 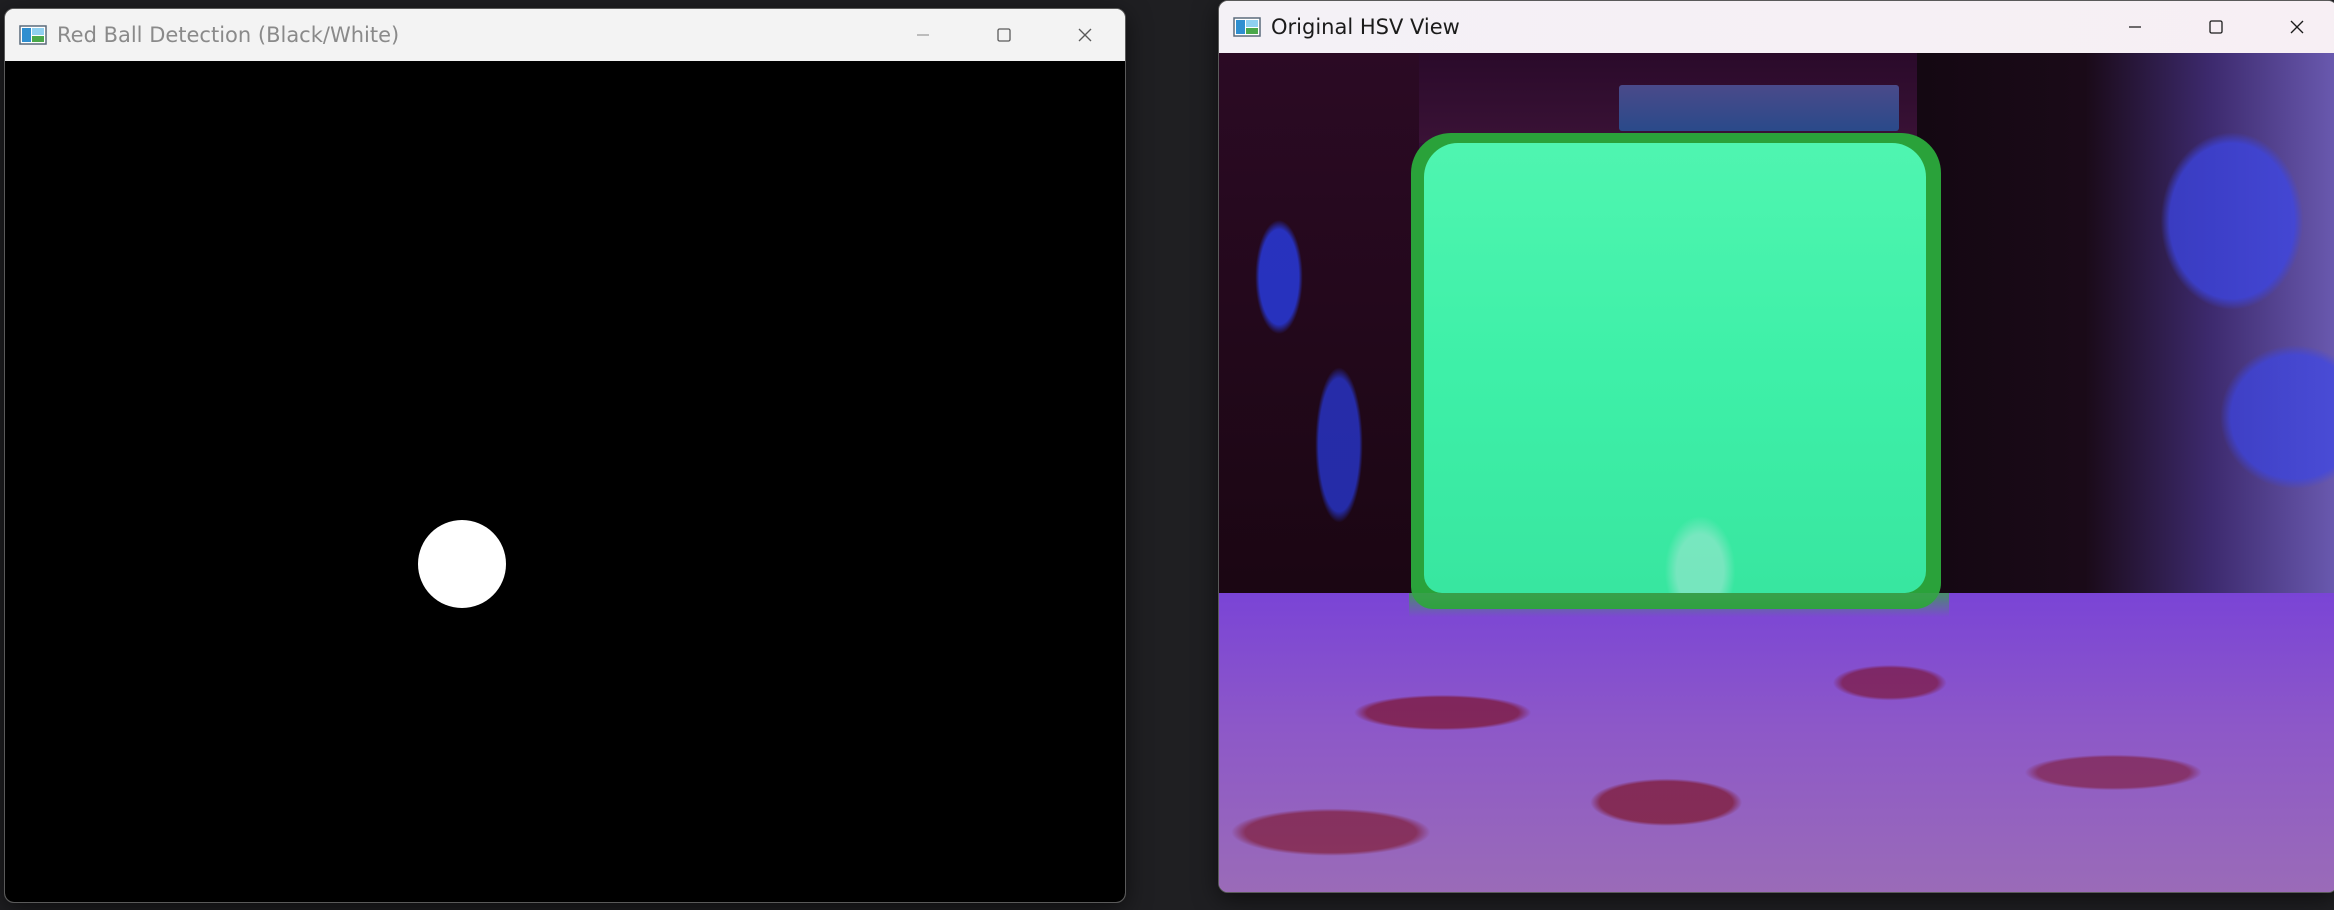 I want to click on hsv-pillow-region, so click(x=1675, y=368).